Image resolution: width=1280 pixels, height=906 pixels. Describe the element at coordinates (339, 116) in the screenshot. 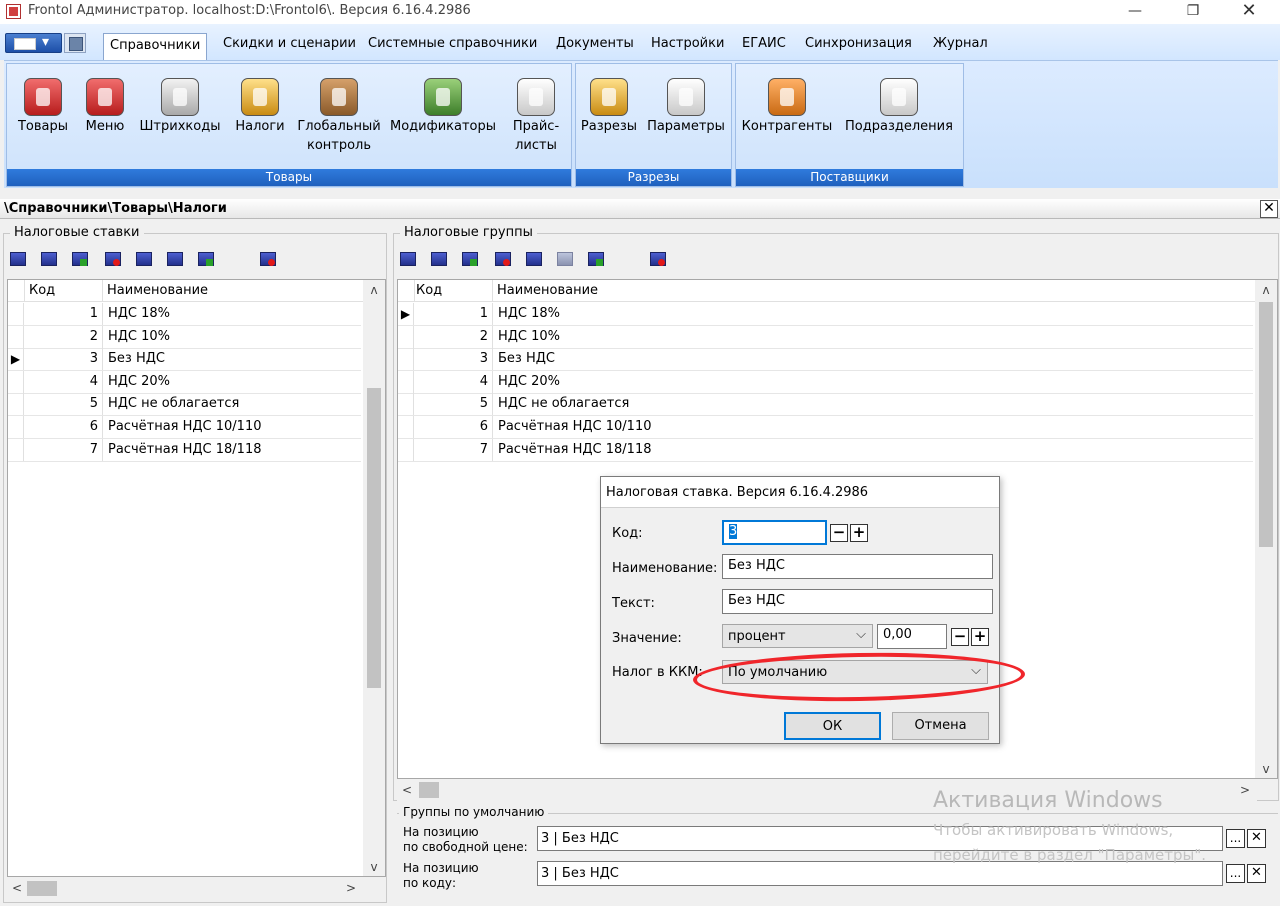

I see `global-control-button: Глобальный контроль` at that location.